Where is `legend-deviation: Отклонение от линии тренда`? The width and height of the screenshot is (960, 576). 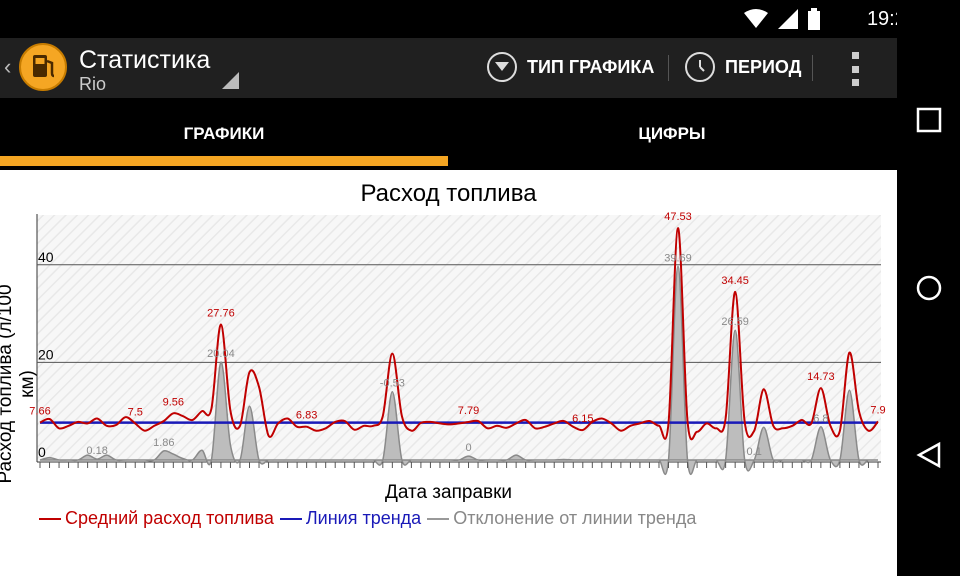 legend-deviation: Отклонение от линии тренда is located at coordinates (575, 518).